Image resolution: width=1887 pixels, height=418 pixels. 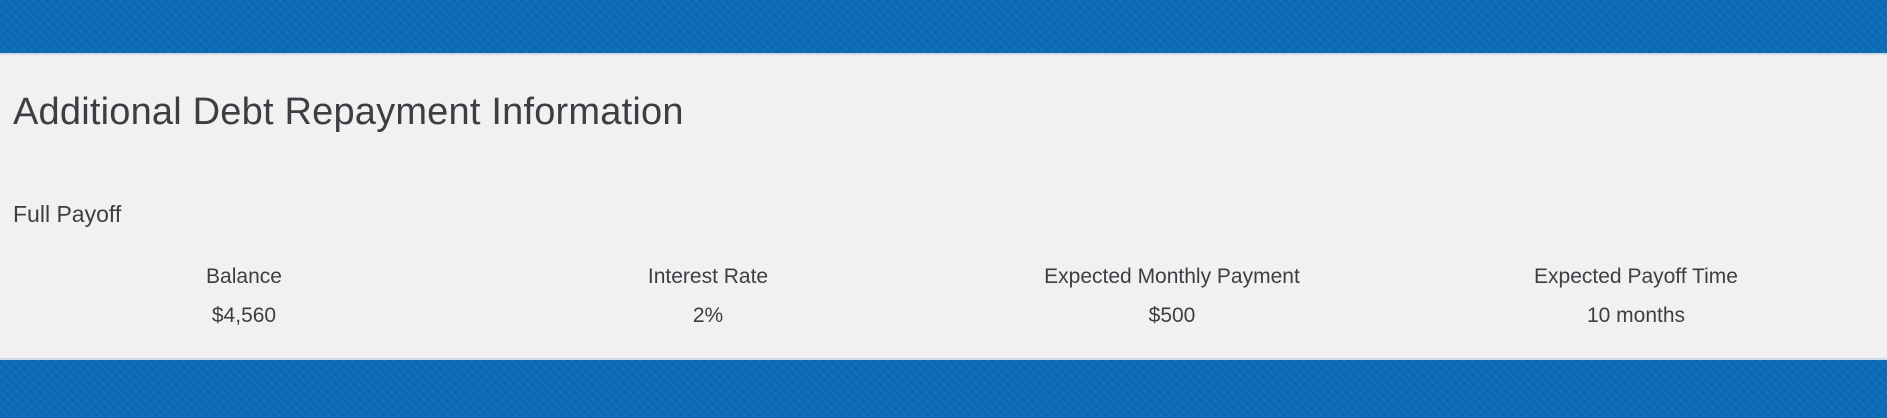 What do you see at coordinates (1636, 315) in the screenshot?
I see `stat-value: 10 months` at bounding box center [1636, 315].